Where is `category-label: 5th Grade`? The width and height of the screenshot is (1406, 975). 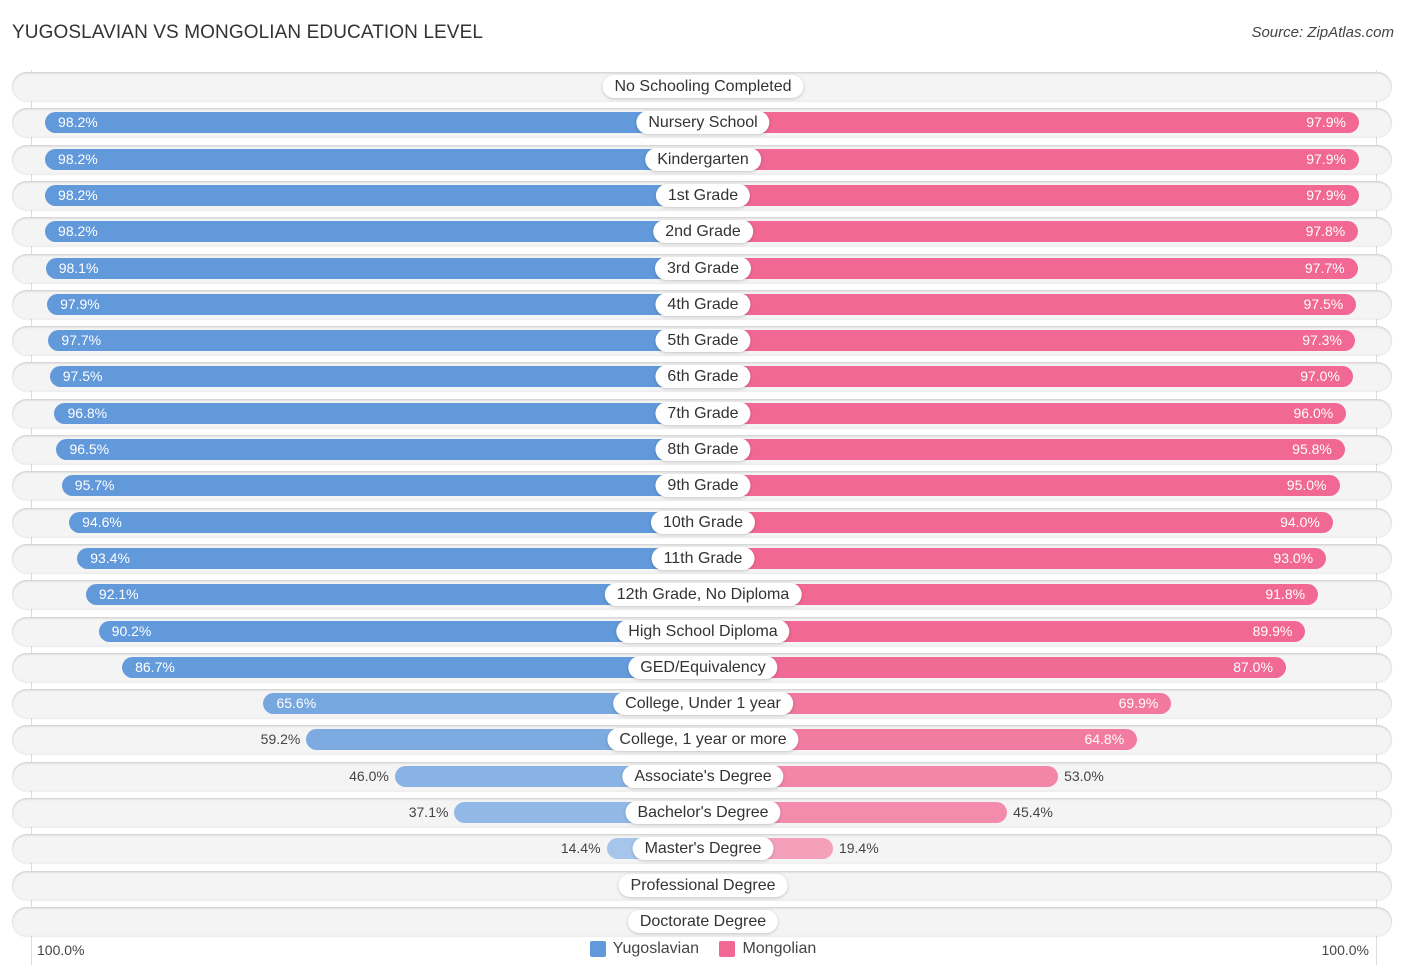
category-label: 5th Grade is located at coordinates (703, 341).